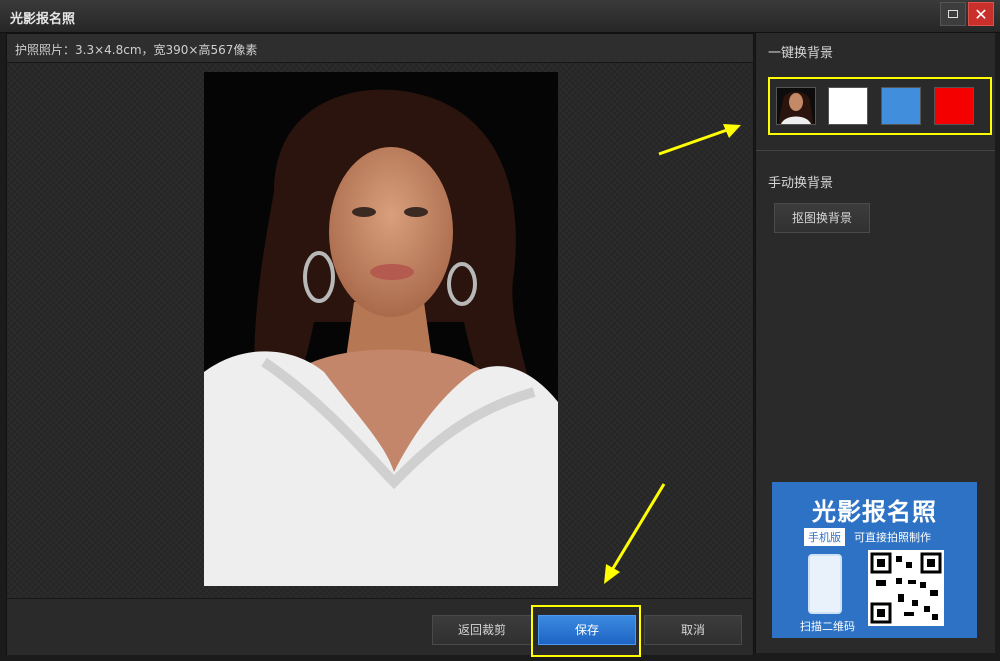 Image resolution: width=1000 pixels, height=661 pixels. I want to click on photo-info-bar: 护照照片：3.3×4.8cm，宽390×高567像素, so click(380, 48).